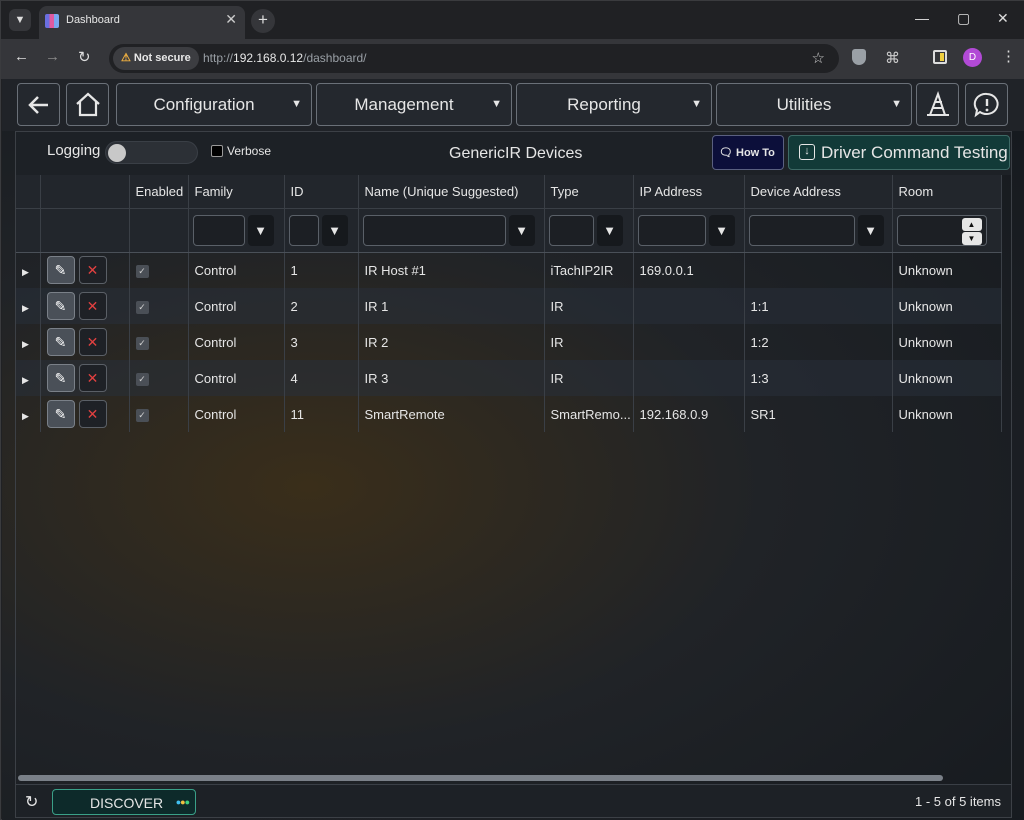 The image size is (1024, 820). Describe the element at coordinates (801, 230) in the screenshot. I see `address-filter-input` at that location.